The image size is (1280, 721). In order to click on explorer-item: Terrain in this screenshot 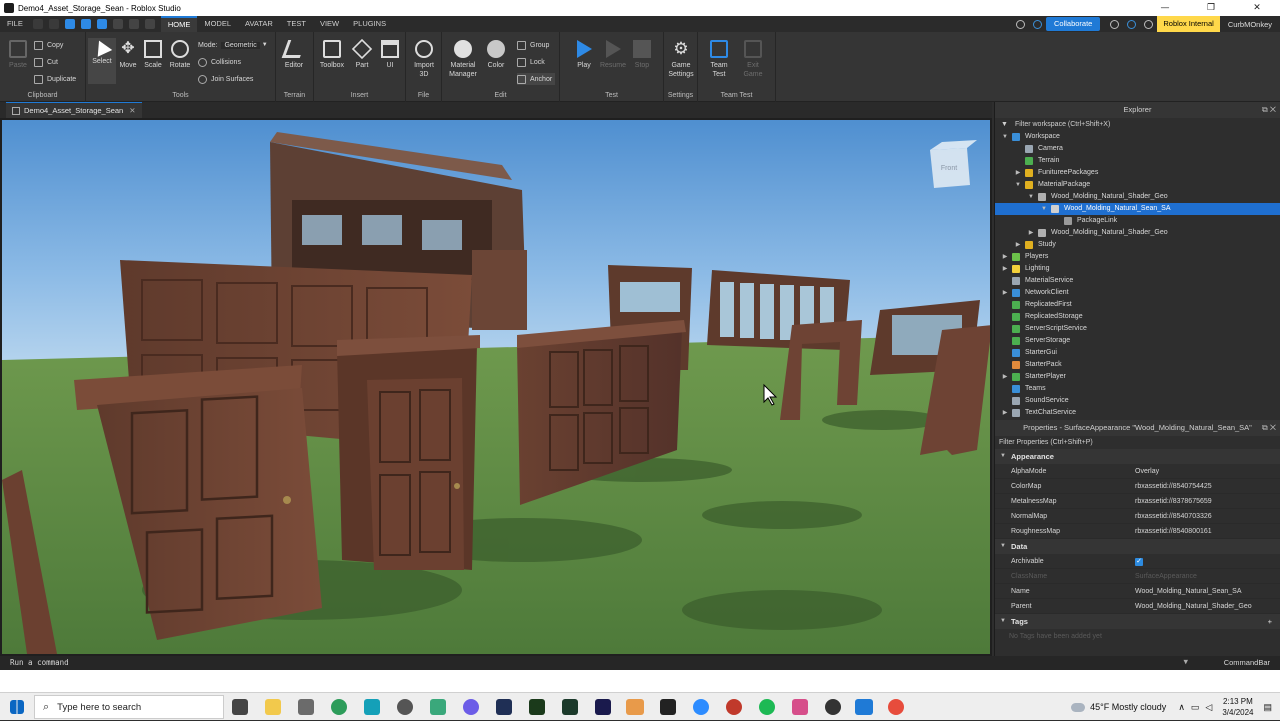, I will do `click(1137, 161)`.